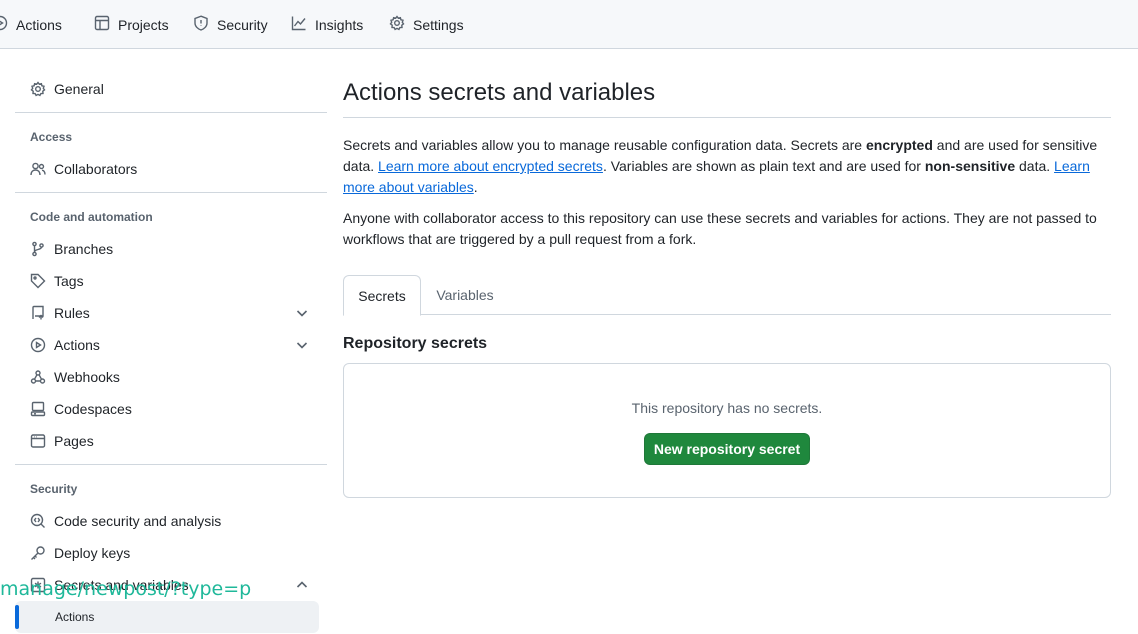 The image size is (1138, 634). Describe the element at coordinates (69, 281) in the screenshot. I see `sidebar-item-label: Tags` at that location.